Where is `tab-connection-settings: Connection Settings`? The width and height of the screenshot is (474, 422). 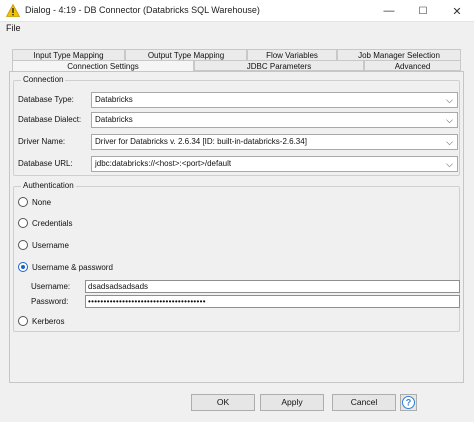
tab-connection-settings: Connection Settings is located at coordinates (103, 65).